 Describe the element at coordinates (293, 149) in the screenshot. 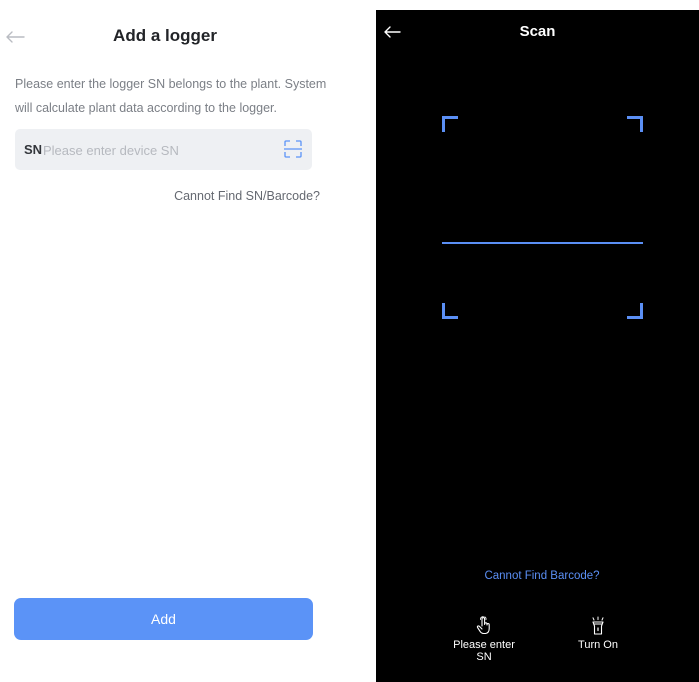

I see `scan-barcode-icon` at that location.